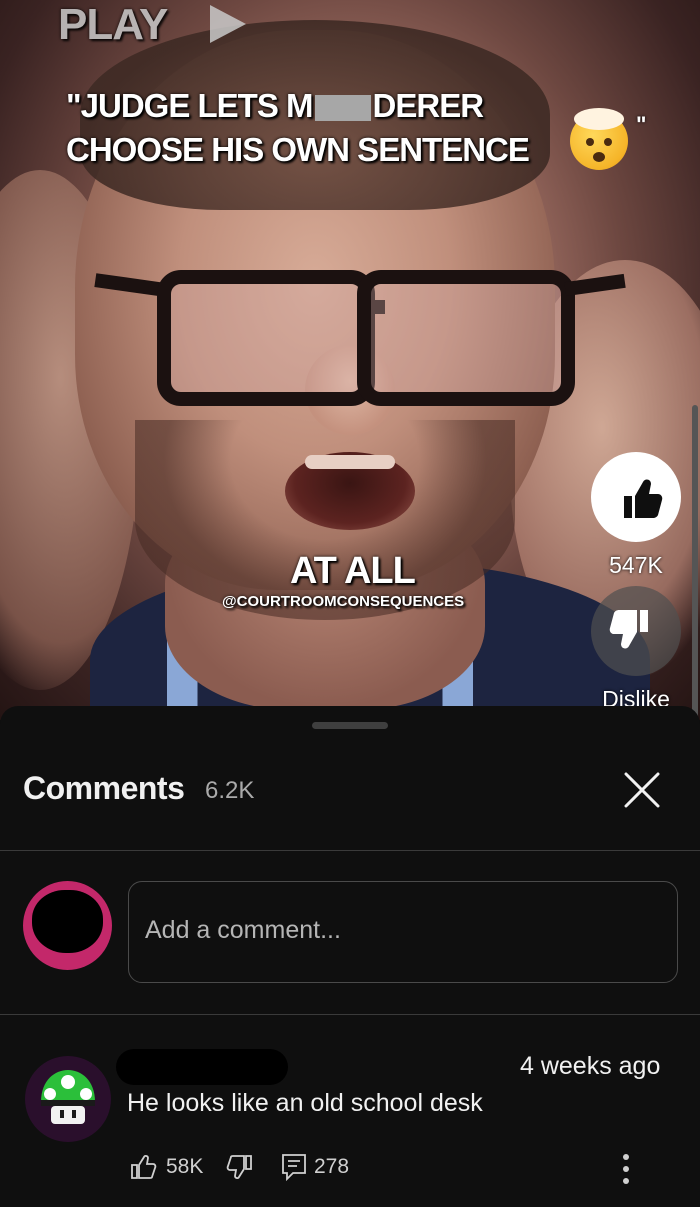 The height and width of the screenshot is (1207, 700). Describe the element at coordinates (636, 565) in the screenshot. I see `like-count: 547K` at that location.